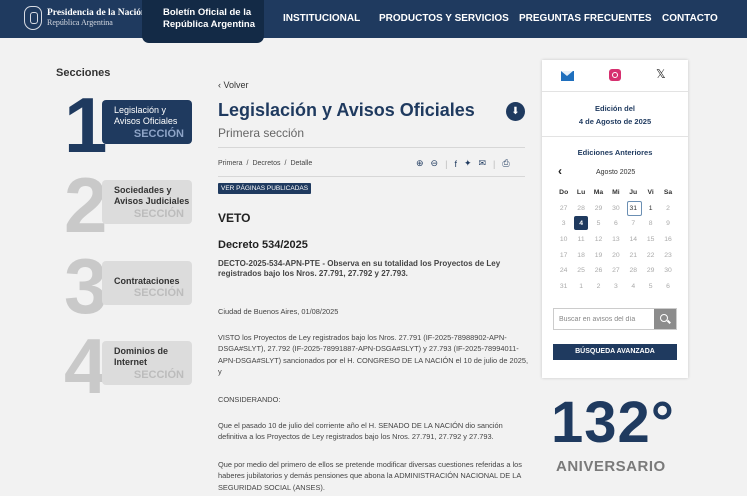 The height and width of the screenshot is (496, 747). Describe the element at coordinates (230, 163) in the screenshot. I see `breadcrumb-primera: Primera` at that location.